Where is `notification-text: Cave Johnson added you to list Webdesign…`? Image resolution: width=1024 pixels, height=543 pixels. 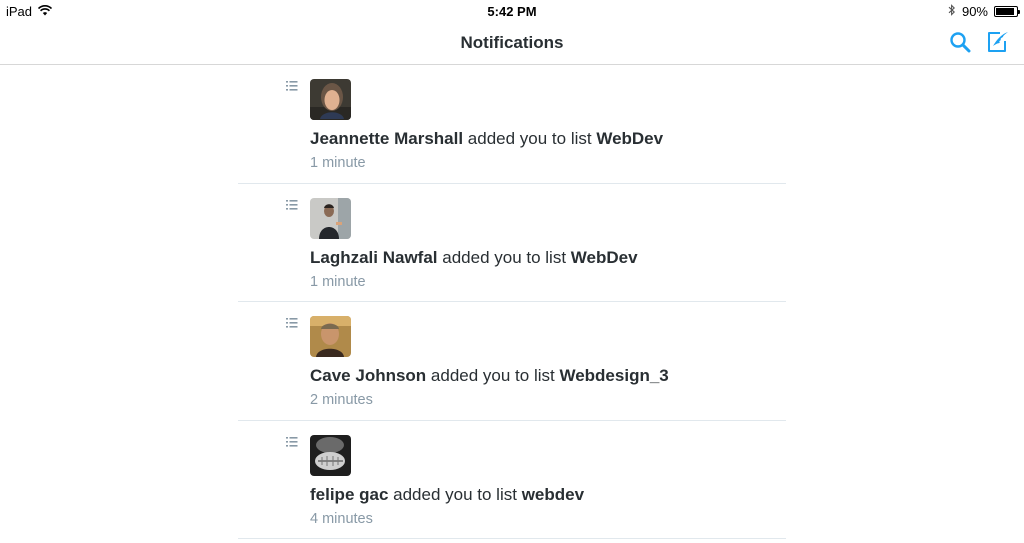
notification-text: Cave Johnson added you to list Webdesign… is located at coordinates (489, 376).